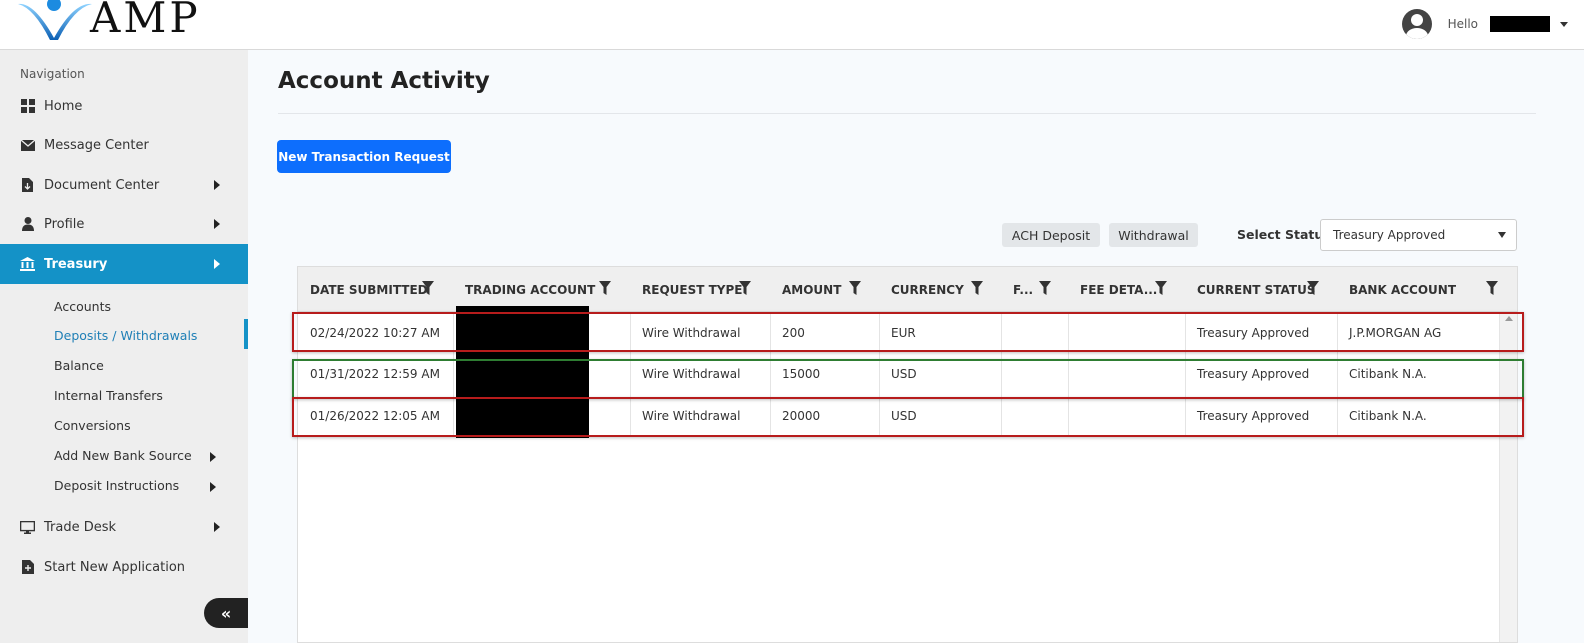  What do you see at coordinates (124, 224) in the screenshot?
I see `sidebar-item-profile: Profile` at bounding box center [124, 224].